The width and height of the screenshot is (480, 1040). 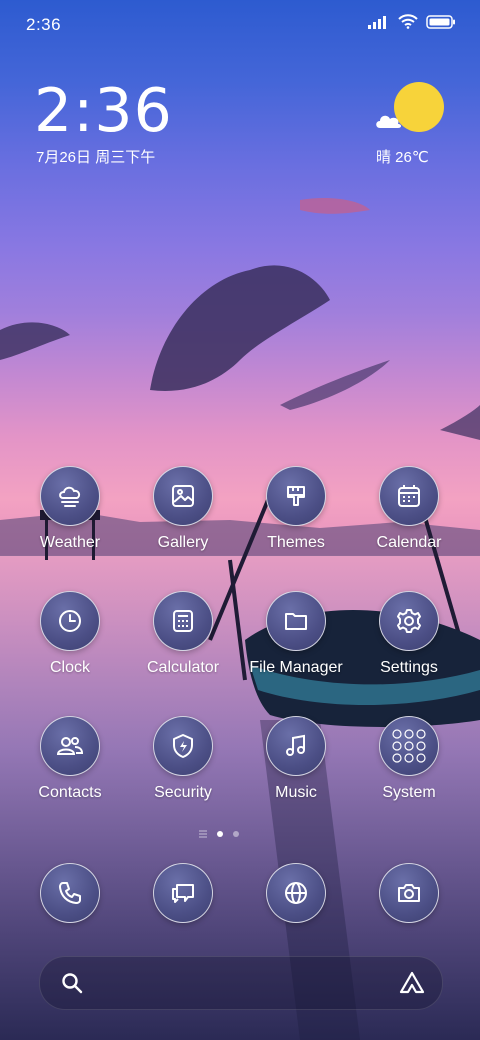 I want to click on status-bar: 2:36, so click(x=240, y=25).